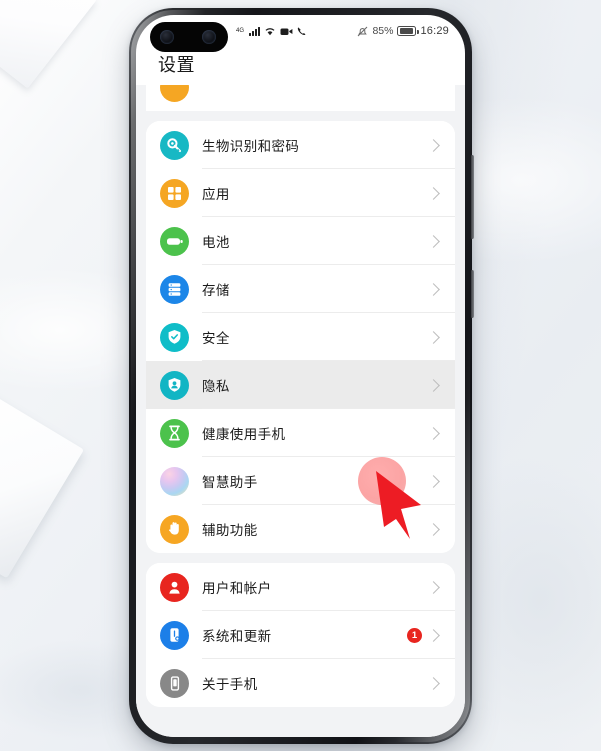 The image size is (601, 751). What do you see at coordinates (237, 636) in the screenshot?
I see `settings-row-label: 系统和更新` at bounding box center [237, 636].